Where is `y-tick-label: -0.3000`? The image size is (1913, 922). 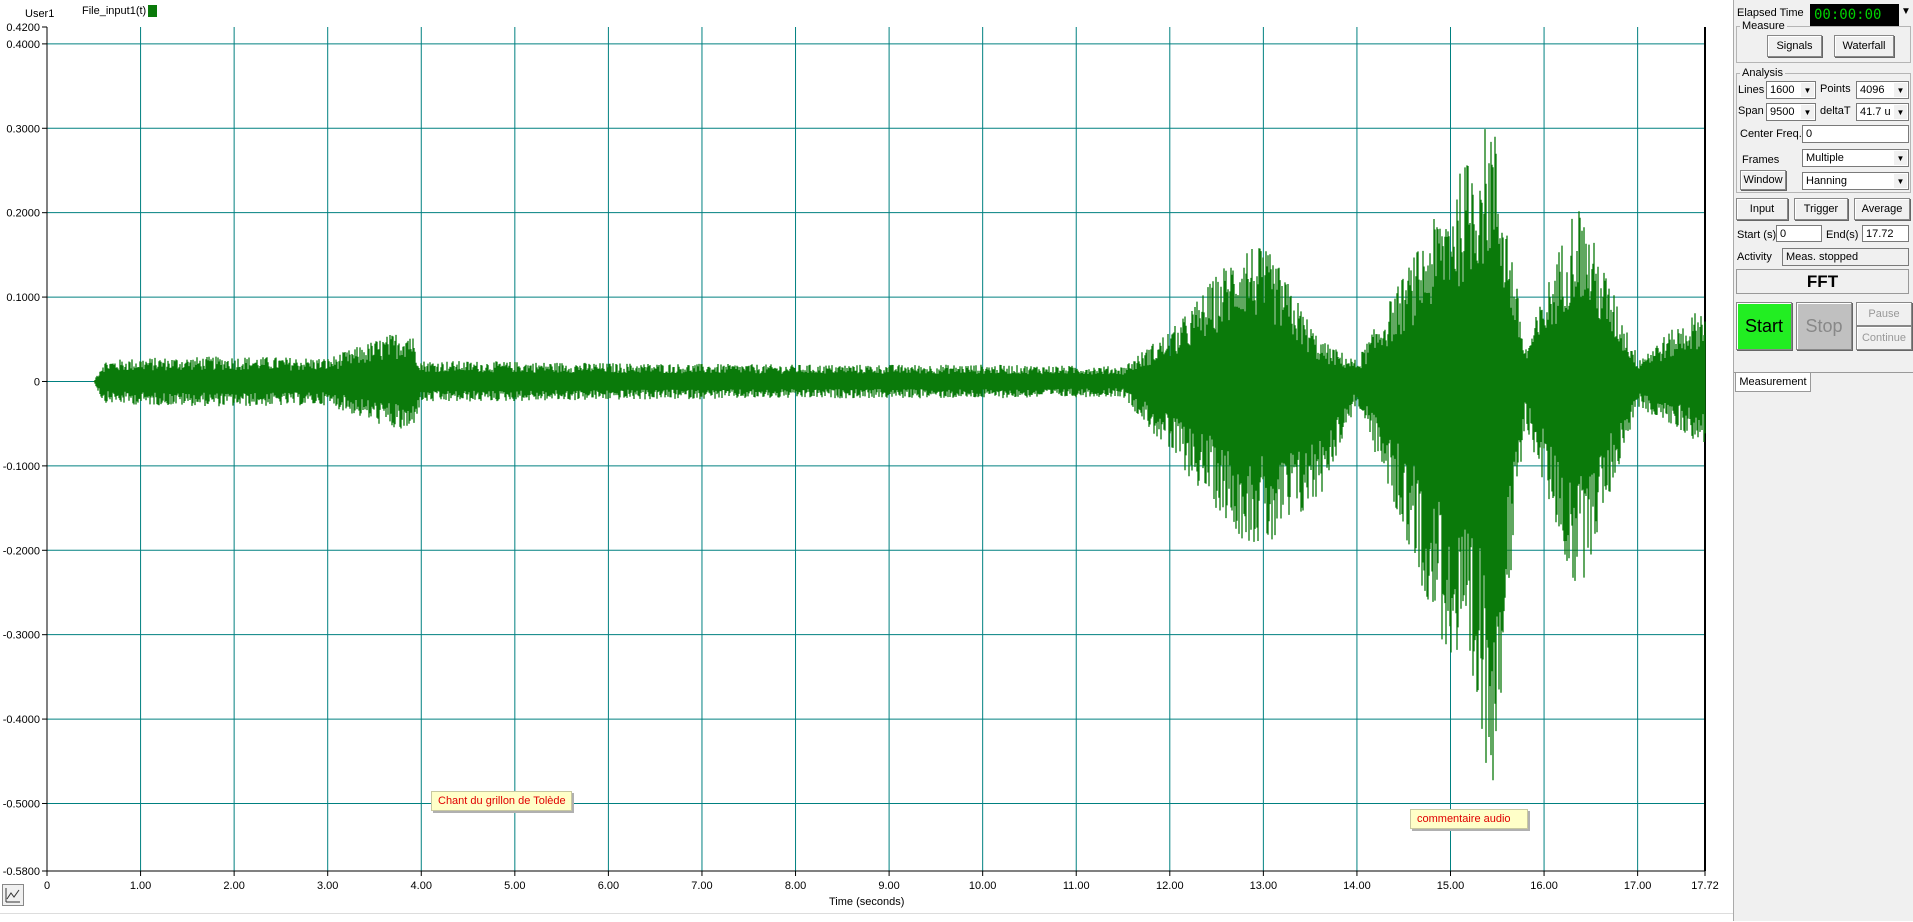 y-tick-label: -0.3000 is located at coordinates (21, 636).